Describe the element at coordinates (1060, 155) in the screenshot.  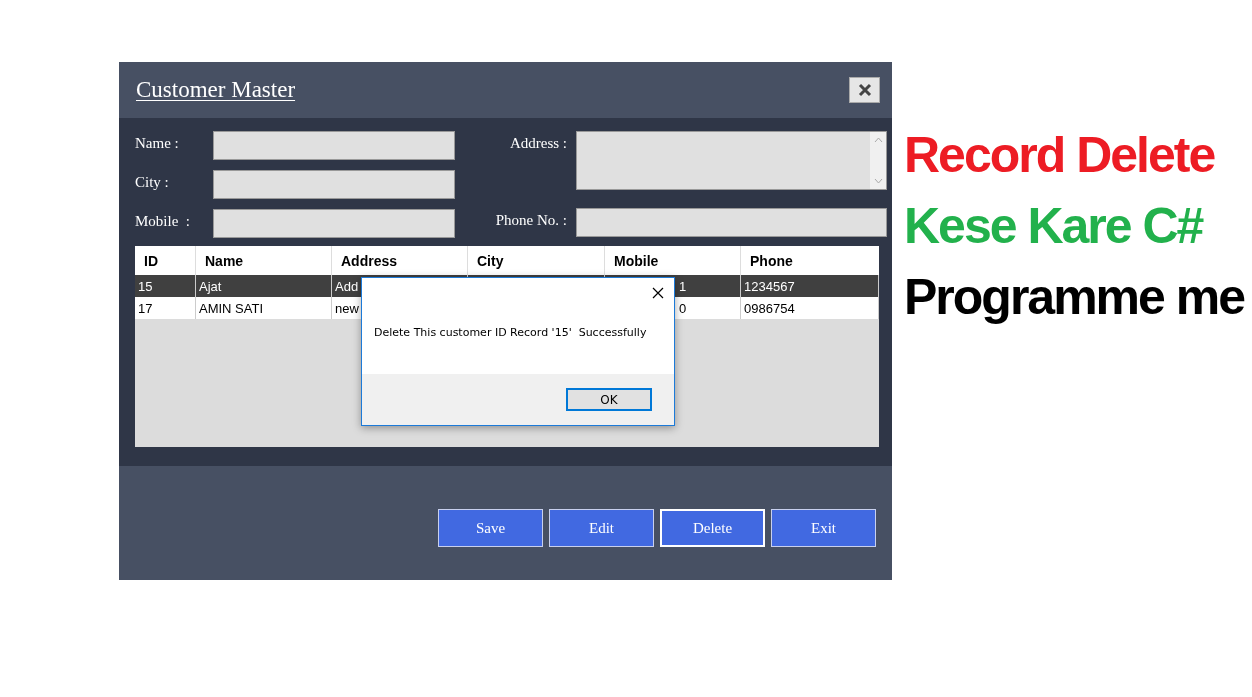
I see `caption-text: Record Delete` at that location.